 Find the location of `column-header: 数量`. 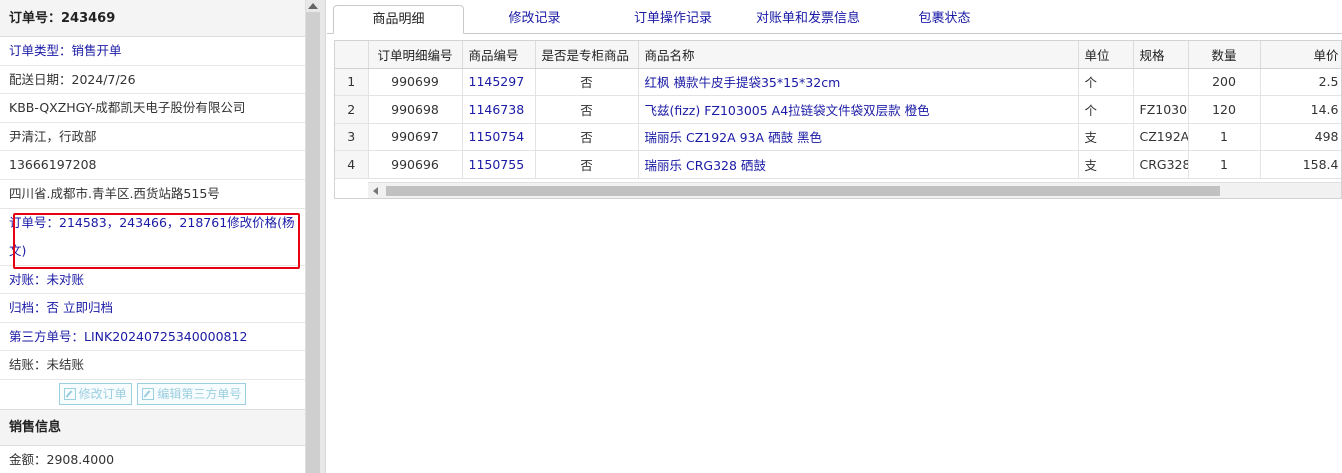

column-header: 数量 is located at coordinates (1224, 55).